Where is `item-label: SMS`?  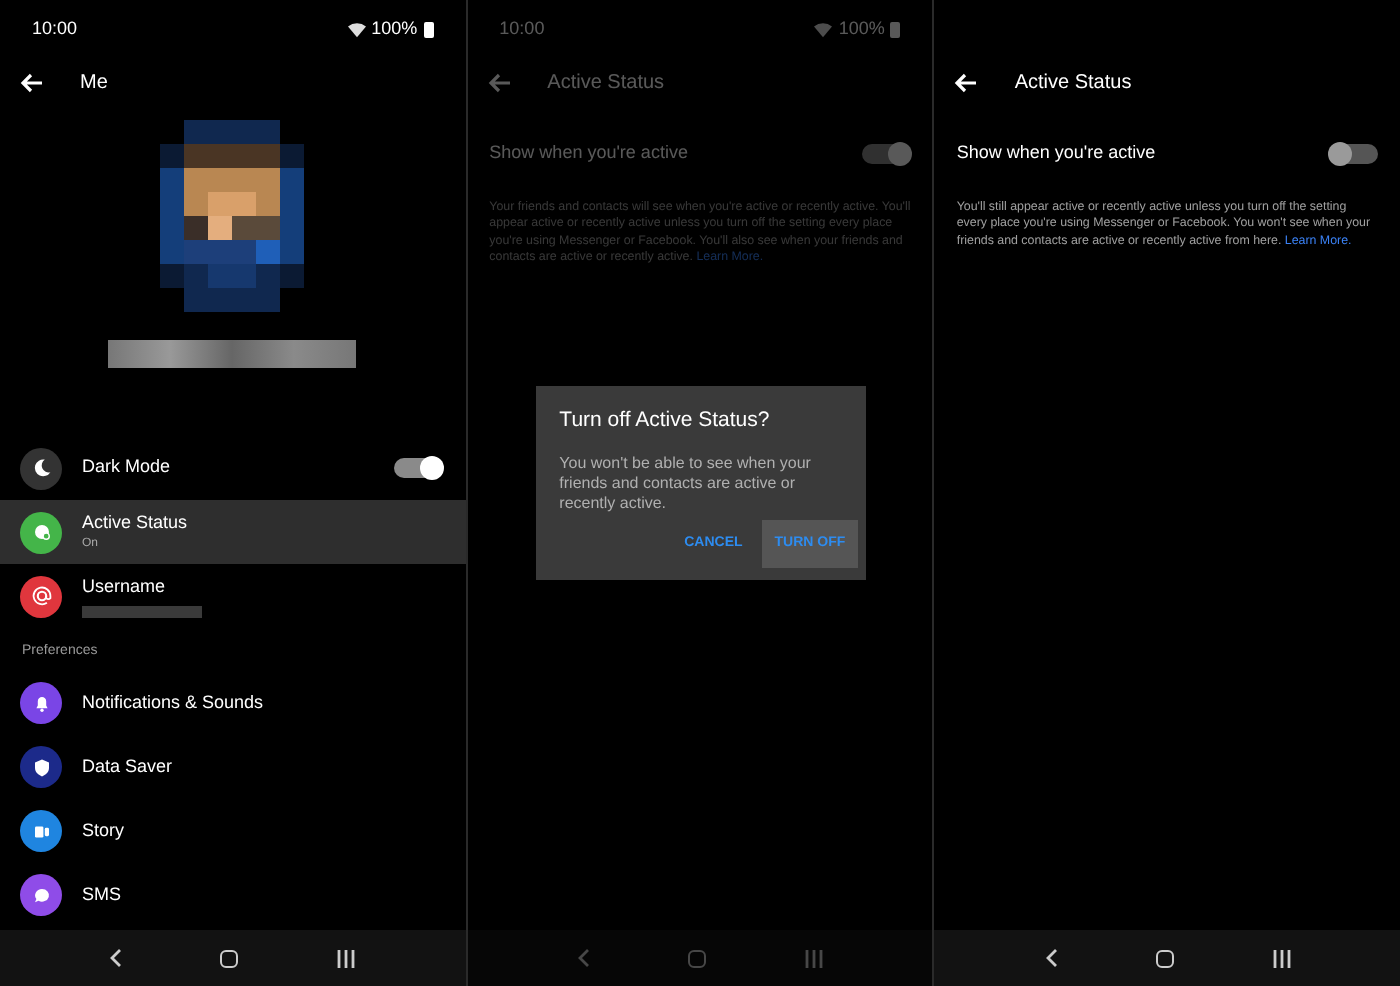 item-label: SMS is located at coordinates (102, 894).